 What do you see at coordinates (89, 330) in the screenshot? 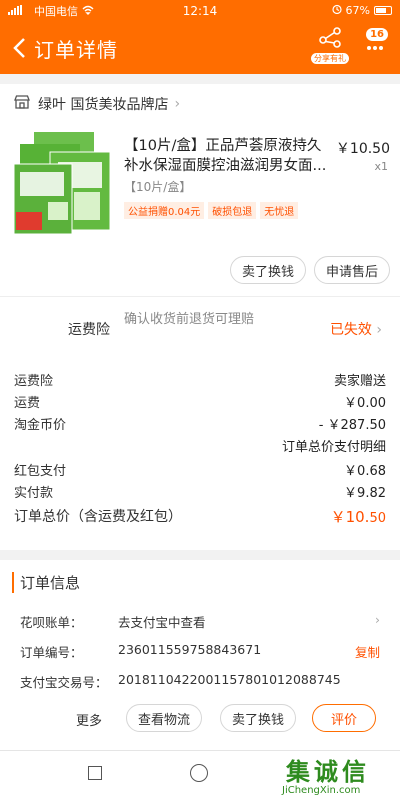
I see `insurance-label: 运费险` at bounding box center [89, 330].